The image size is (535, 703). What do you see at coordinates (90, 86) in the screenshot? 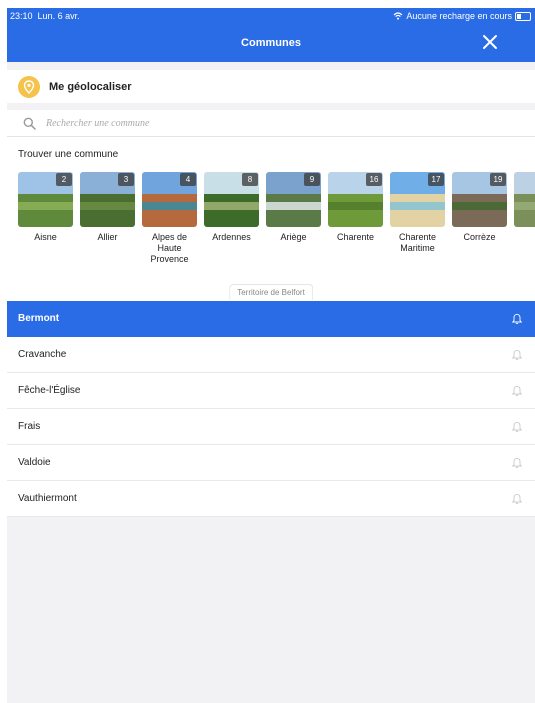
I see `geolocate-label: Me géolocaliser` at bounding box center [90, 86].